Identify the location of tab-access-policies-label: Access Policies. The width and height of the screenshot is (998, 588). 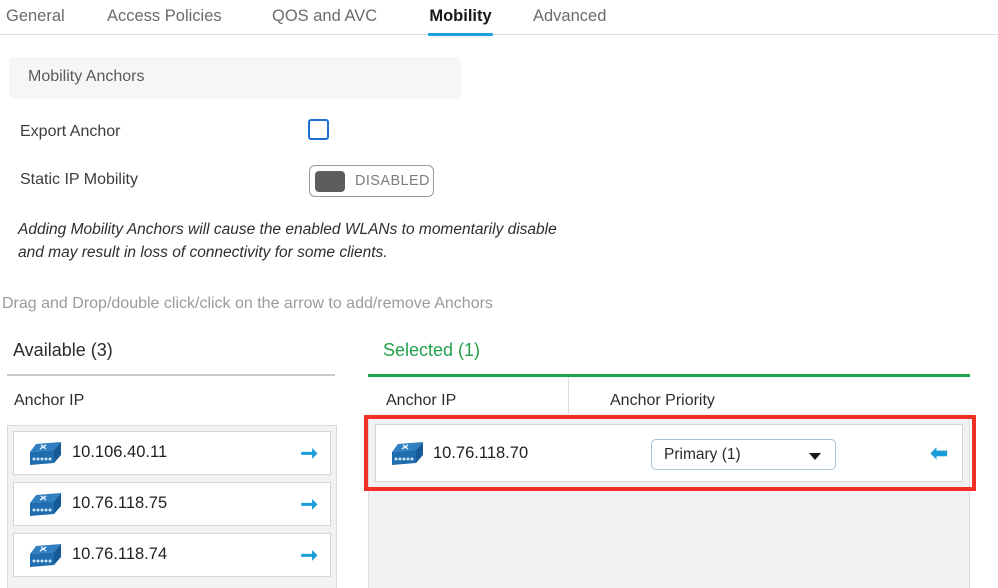
(164, 16).